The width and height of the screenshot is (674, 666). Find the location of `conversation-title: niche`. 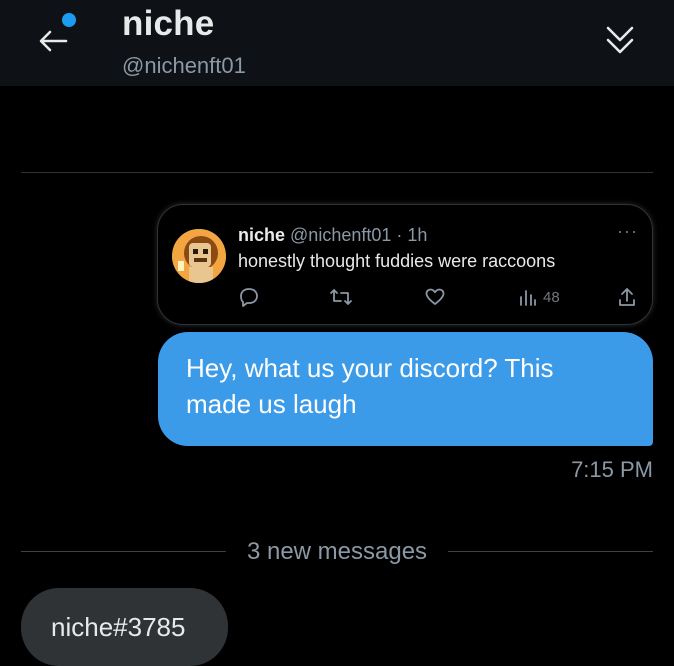

conversation-title: niche is located at coordinates (168, 24).